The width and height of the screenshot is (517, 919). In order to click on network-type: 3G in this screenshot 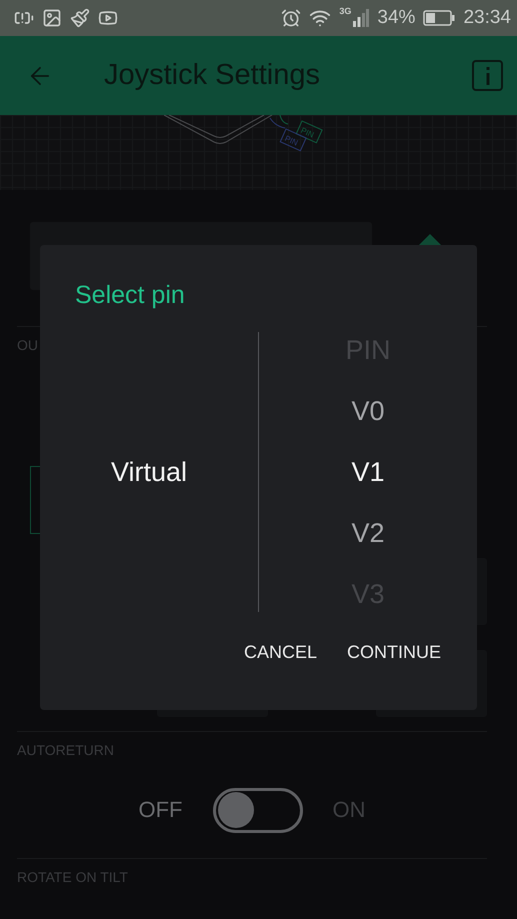, I will do `click(345, 11)`.